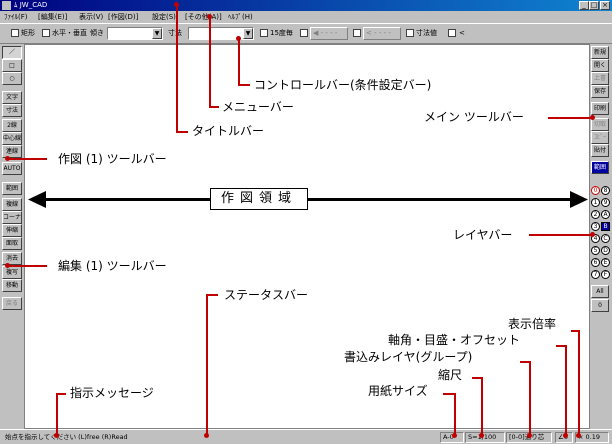 The height and width of the screenshot is (444, 612). What do you see at coordinates (112, 266) in the screenshot?
I see `annotation-edit-toolbar: 編集 (1) ツールバー` at bounding box center [112, 266].